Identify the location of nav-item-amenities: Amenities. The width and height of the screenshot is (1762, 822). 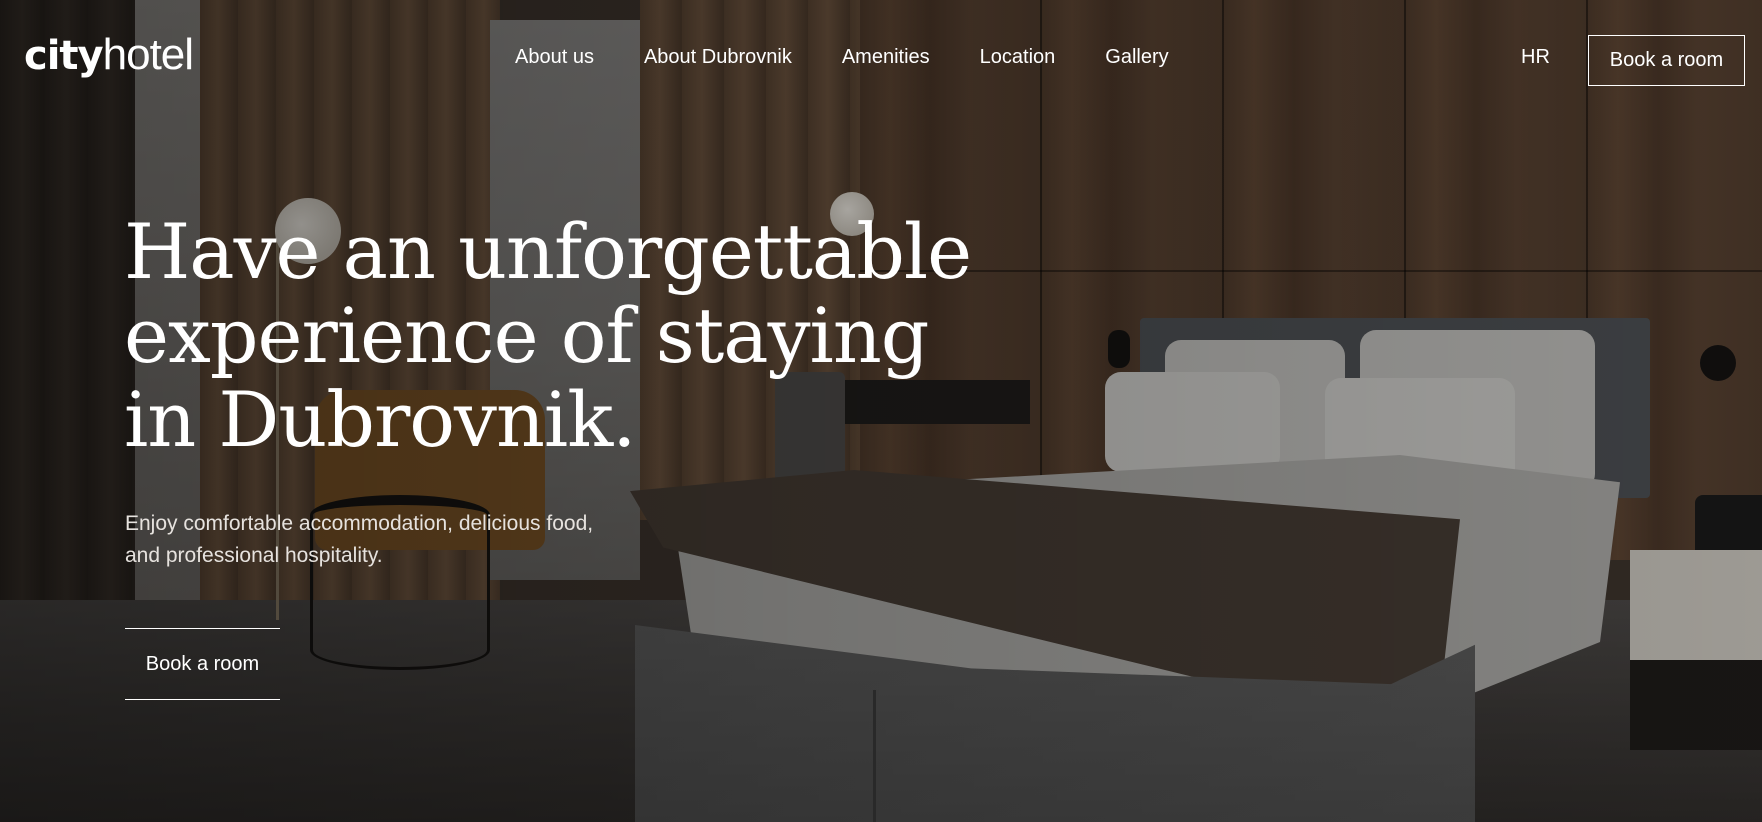
(886, 57).